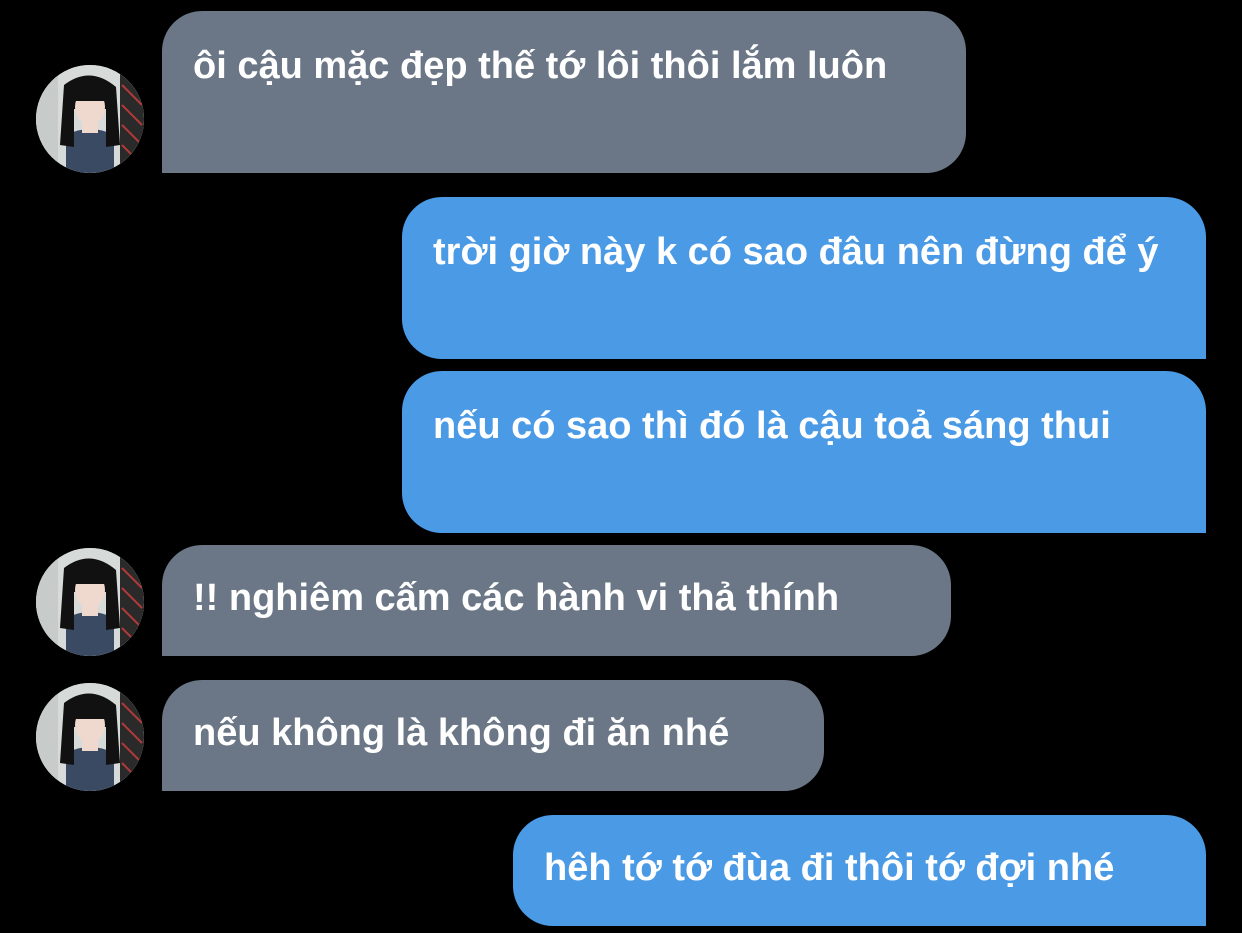 The image size is (1242, 933). Describe the element at coordinates (493, 735) in the screenshot. I see `message-bubble-incoming: nếu không là không đi ăn nhé` at that location.